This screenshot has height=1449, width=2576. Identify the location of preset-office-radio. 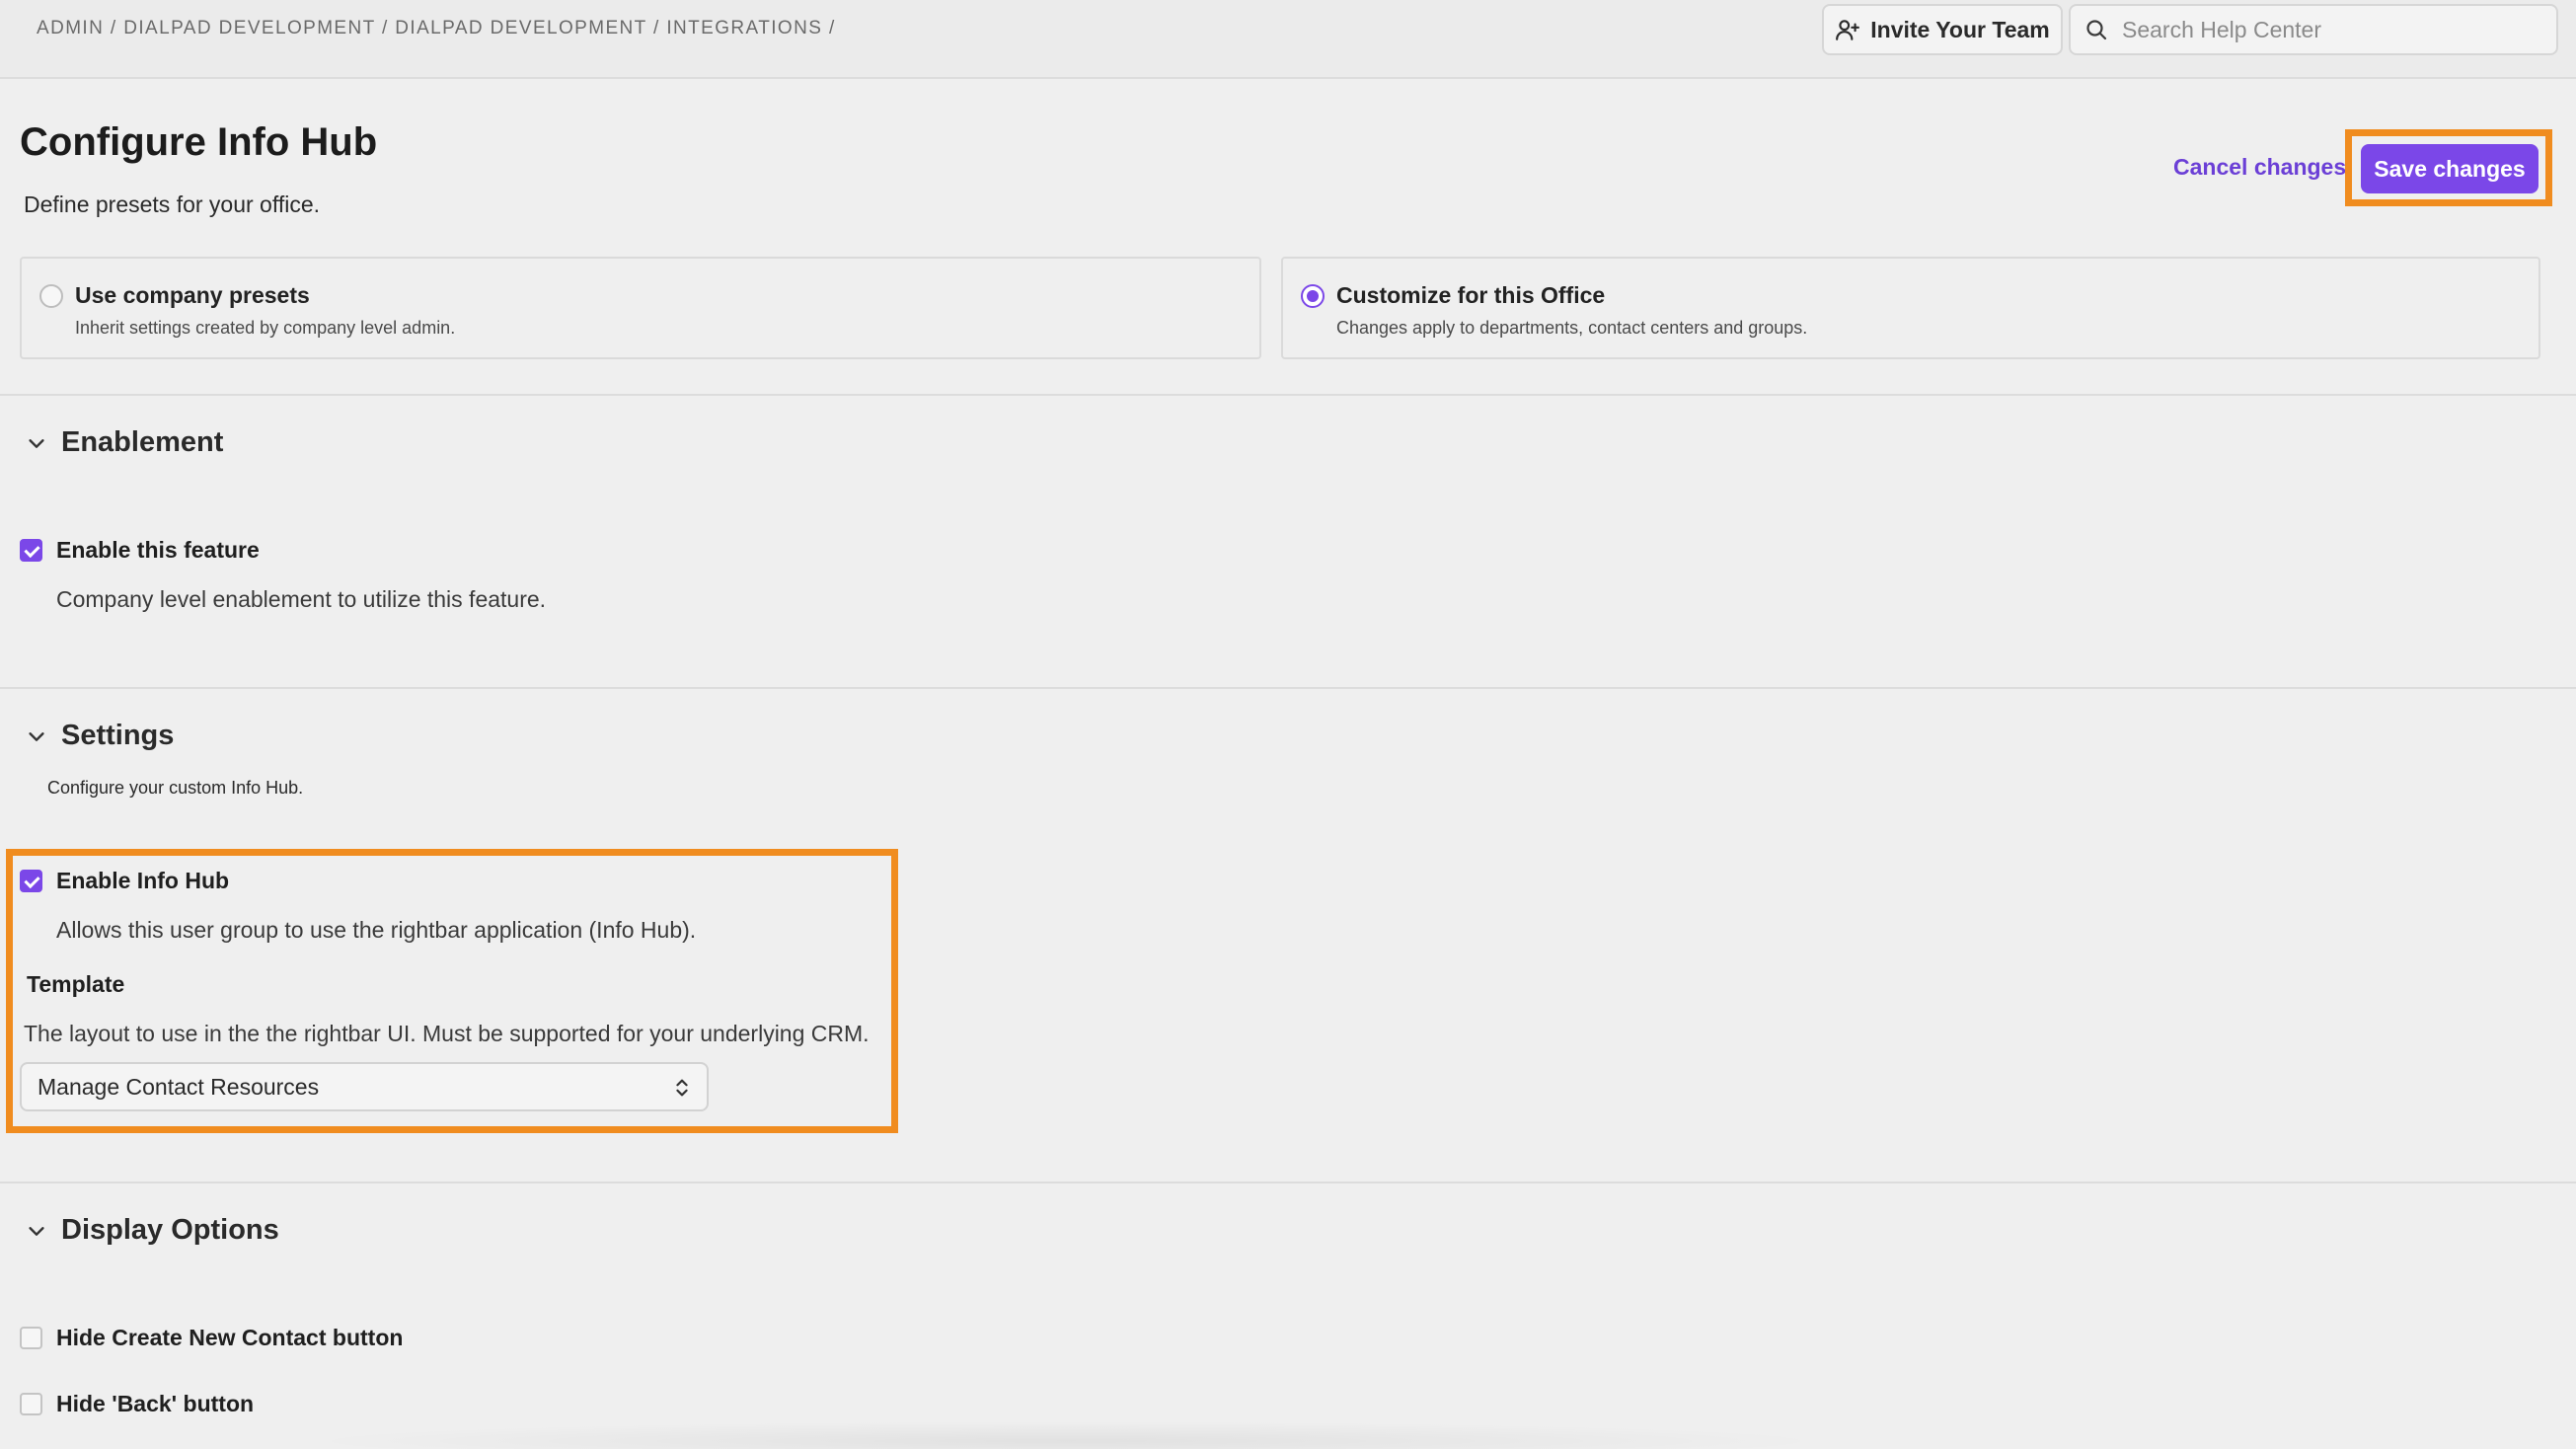
(1313, 296).